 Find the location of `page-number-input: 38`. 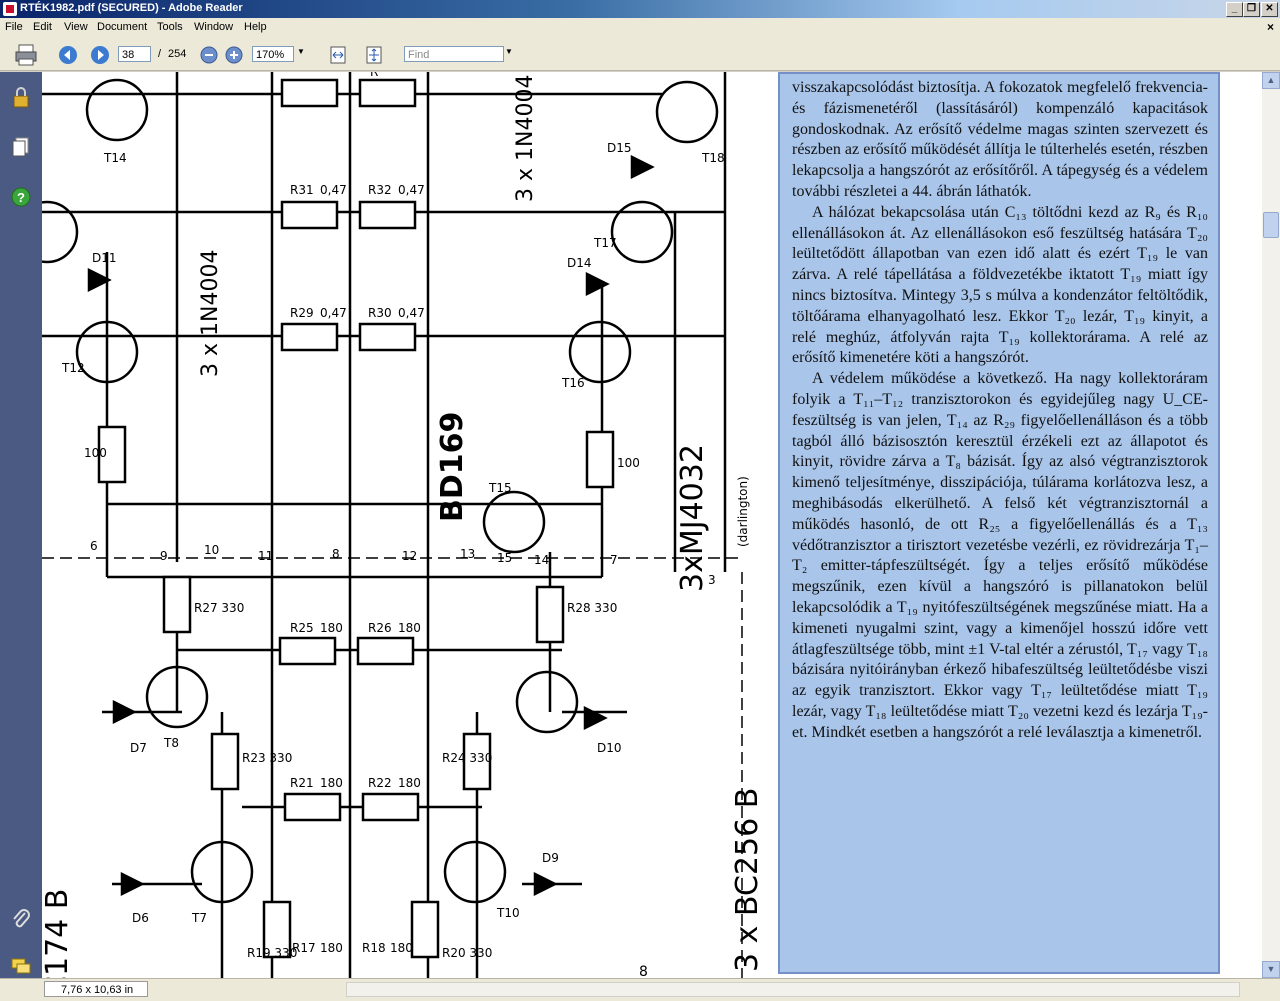

page-number-input: 38 is located at coordinates (134, 54).